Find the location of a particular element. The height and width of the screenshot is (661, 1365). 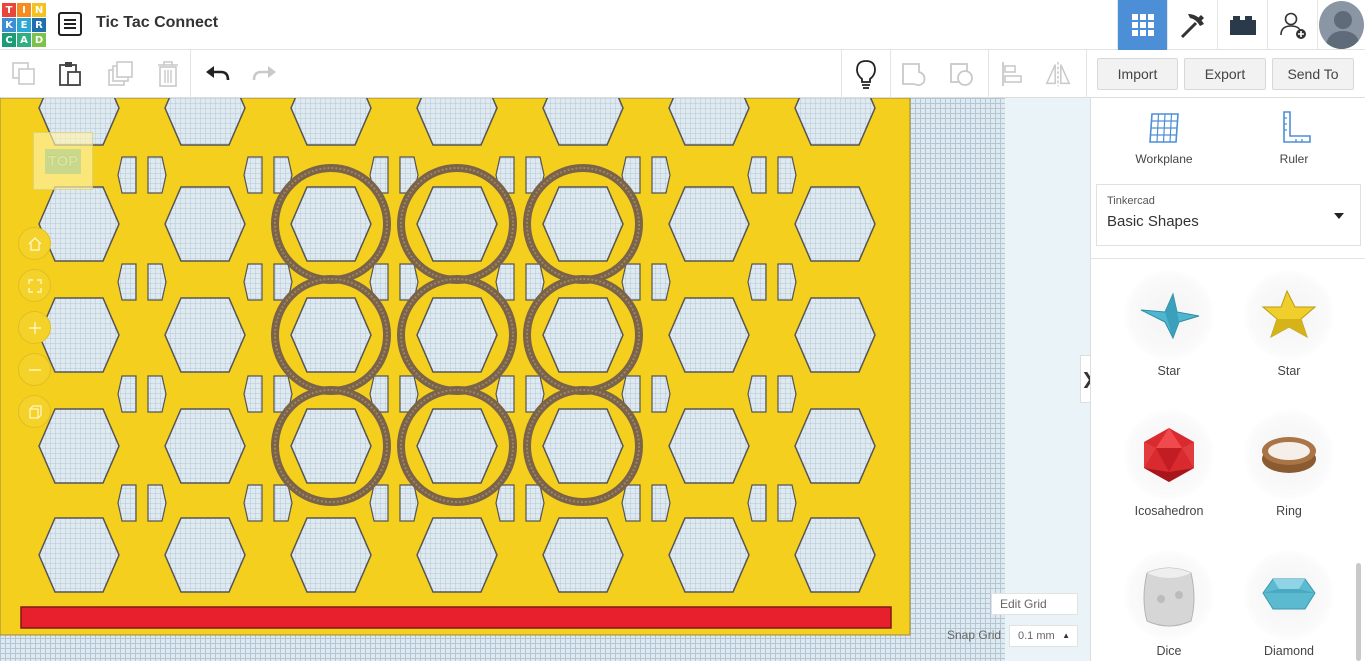

shape-label: Dice is located at coordinates (1169, 651).